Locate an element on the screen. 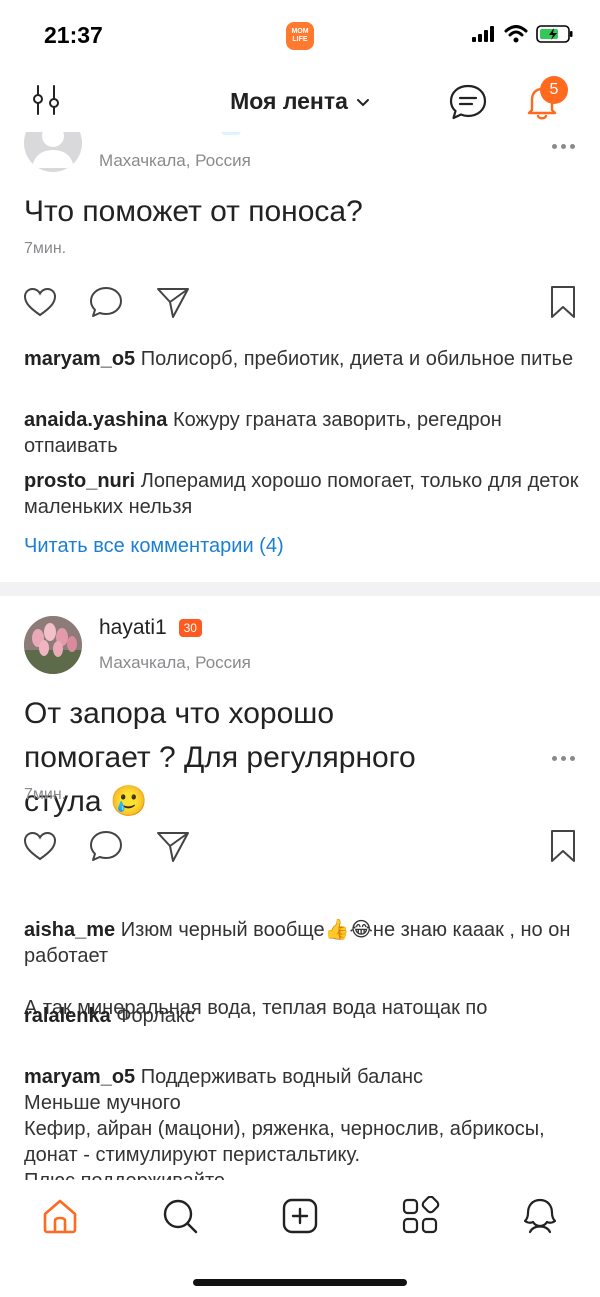 The height and width of the screenshot is (1297, 600). status-time: 21:37 is located at coordinates (73, 35).